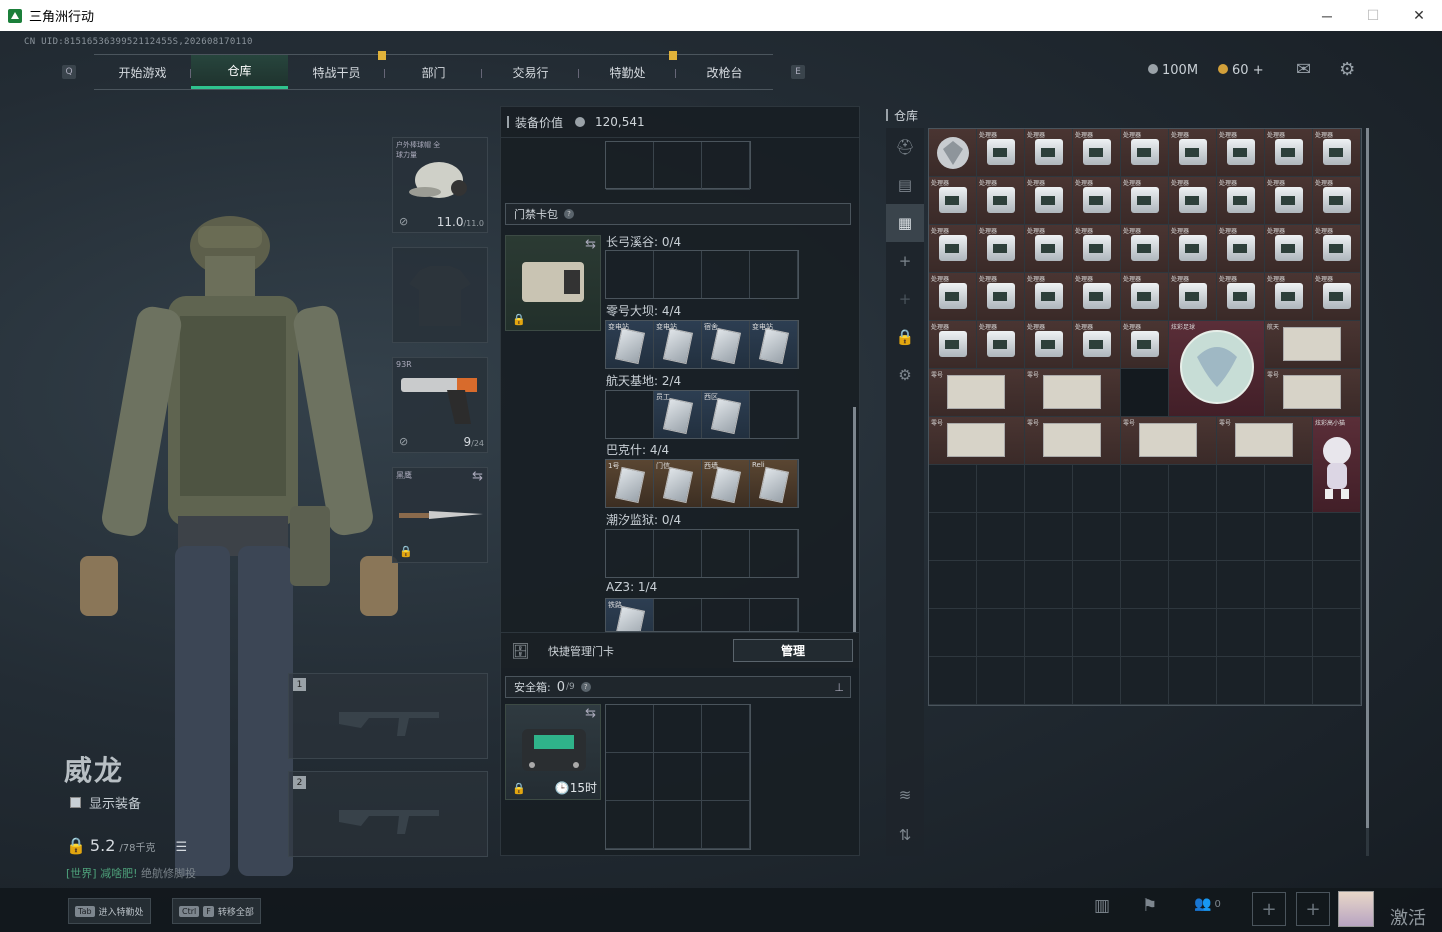 The height and width of the screenshot is (932, 1442). I want to click on list-icon: ☰, so click(181, 847).